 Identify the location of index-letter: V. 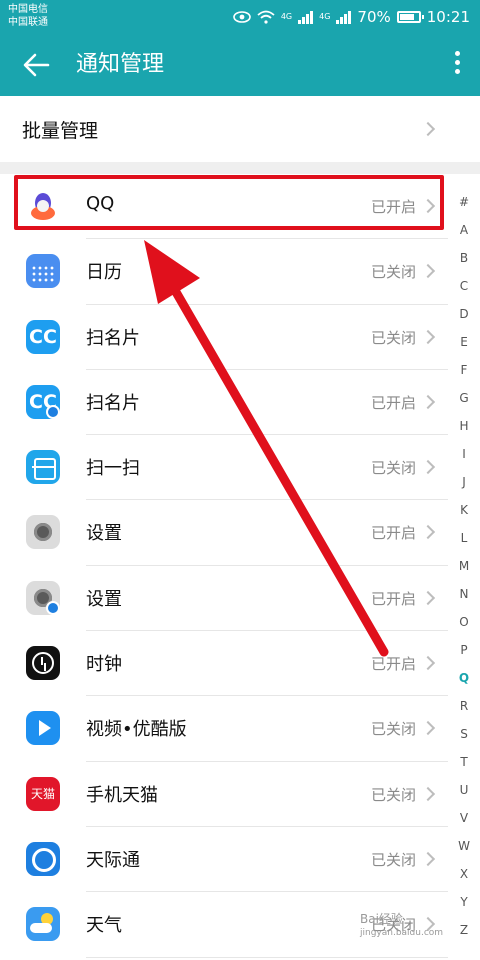
(464, 822).